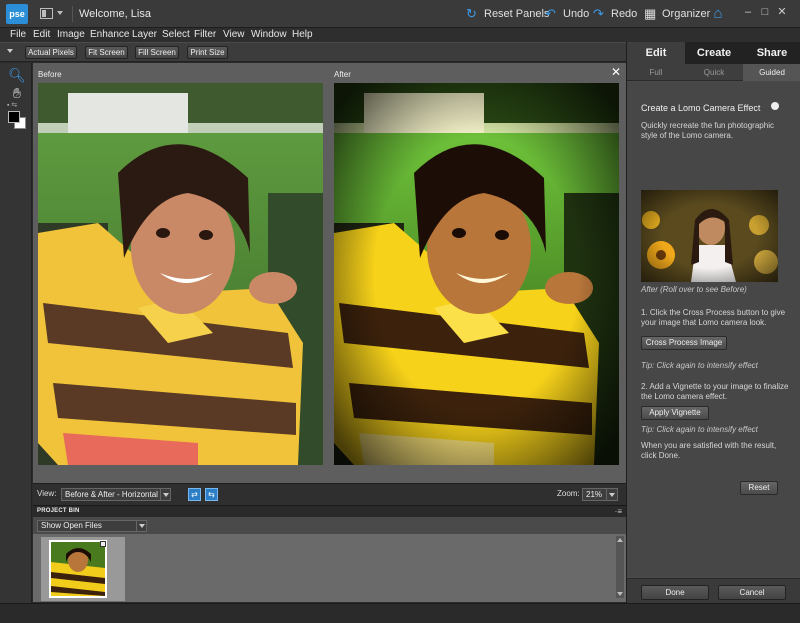 The image size is (800, 623). I want to click on redo-icon: ↷, so click(598, 13).